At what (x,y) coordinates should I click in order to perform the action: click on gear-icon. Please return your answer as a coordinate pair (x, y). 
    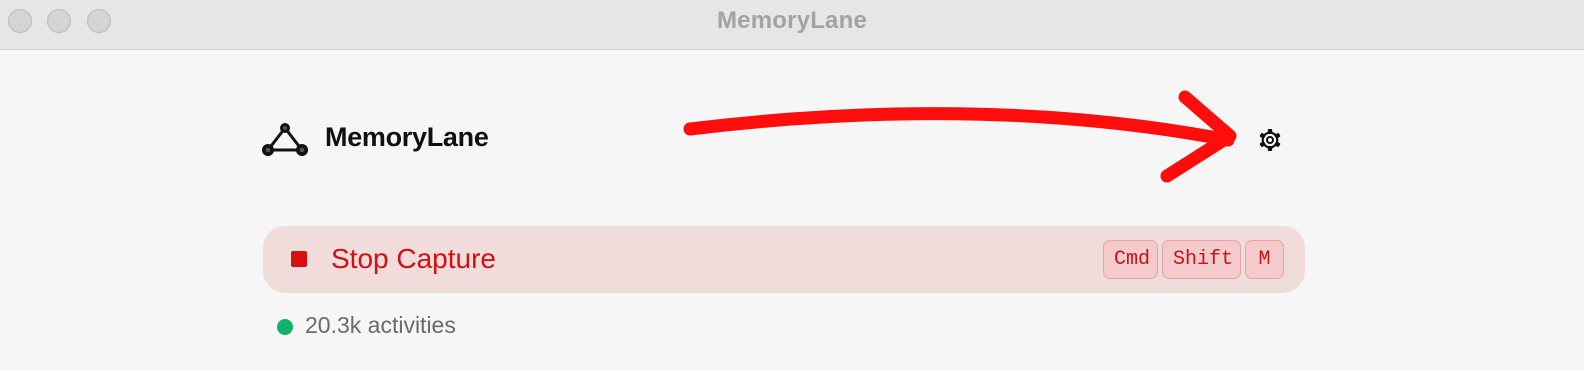
    Looking at the image, I should click on (1270, 140).